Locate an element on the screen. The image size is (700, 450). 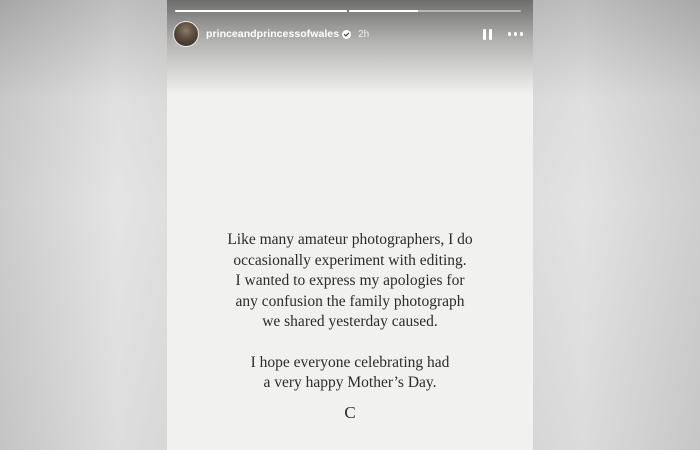
message-line: occasionally experiment with editing. is located at coordinates (350, 260).